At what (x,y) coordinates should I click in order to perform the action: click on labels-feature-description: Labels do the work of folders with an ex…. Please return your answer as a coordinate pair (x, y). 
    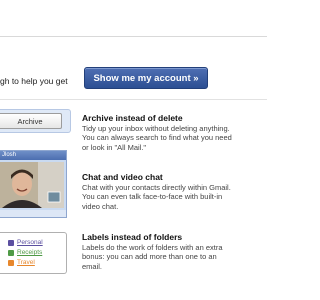
    Looking at the image, I should click on (152, 257).